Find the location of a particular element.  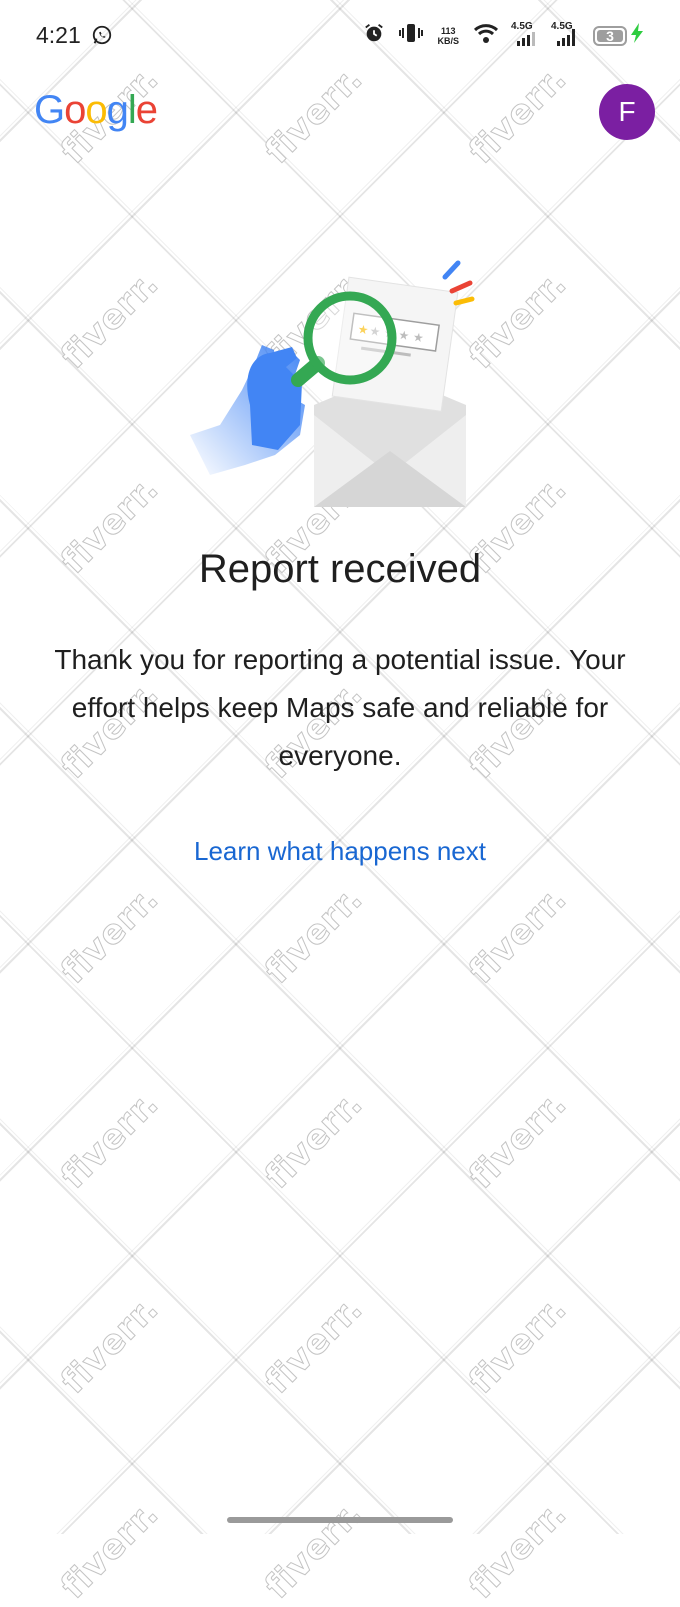

signal-icon-2: 4.5G is located at coordinates (565, 34).